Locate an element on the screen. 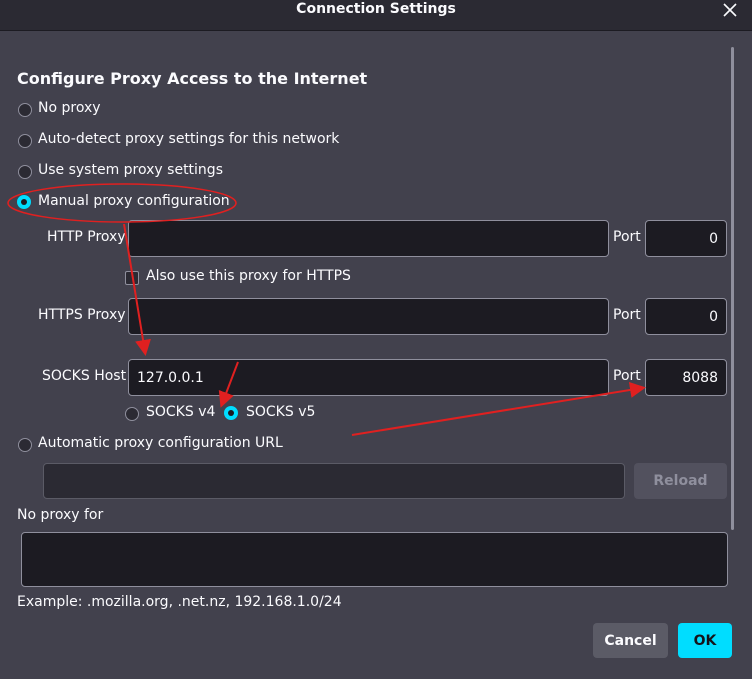 This screenshot has width=752, height=679. no-proxy-for-textarea is located at coordinates (374, 559).